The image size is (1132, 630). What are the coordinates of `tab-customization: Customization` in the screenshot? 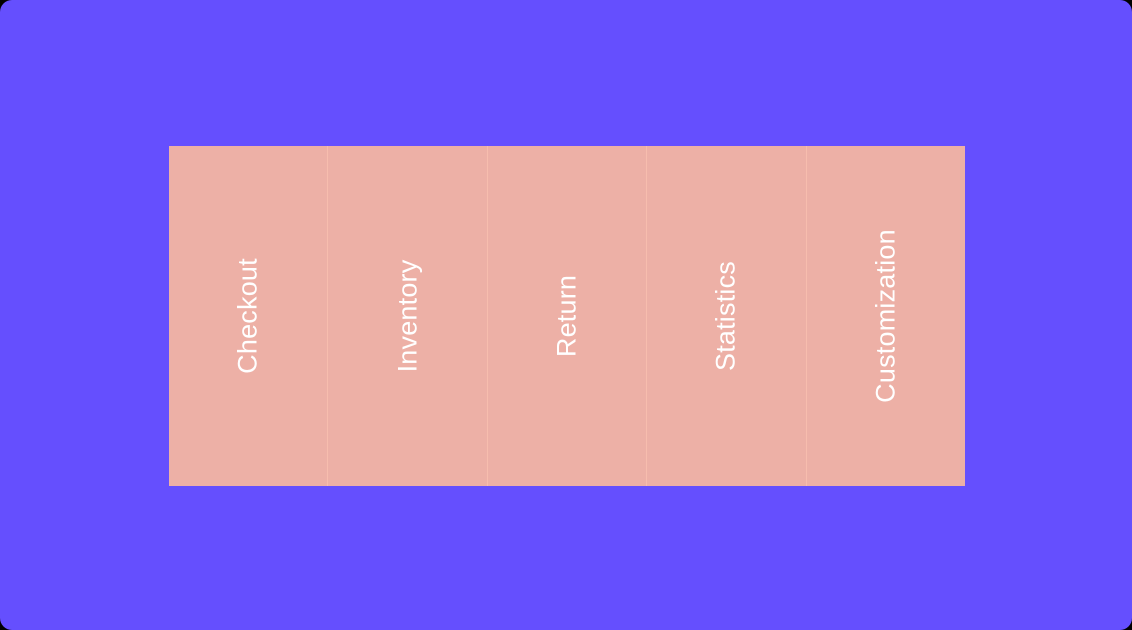 It's located at (886, 316).